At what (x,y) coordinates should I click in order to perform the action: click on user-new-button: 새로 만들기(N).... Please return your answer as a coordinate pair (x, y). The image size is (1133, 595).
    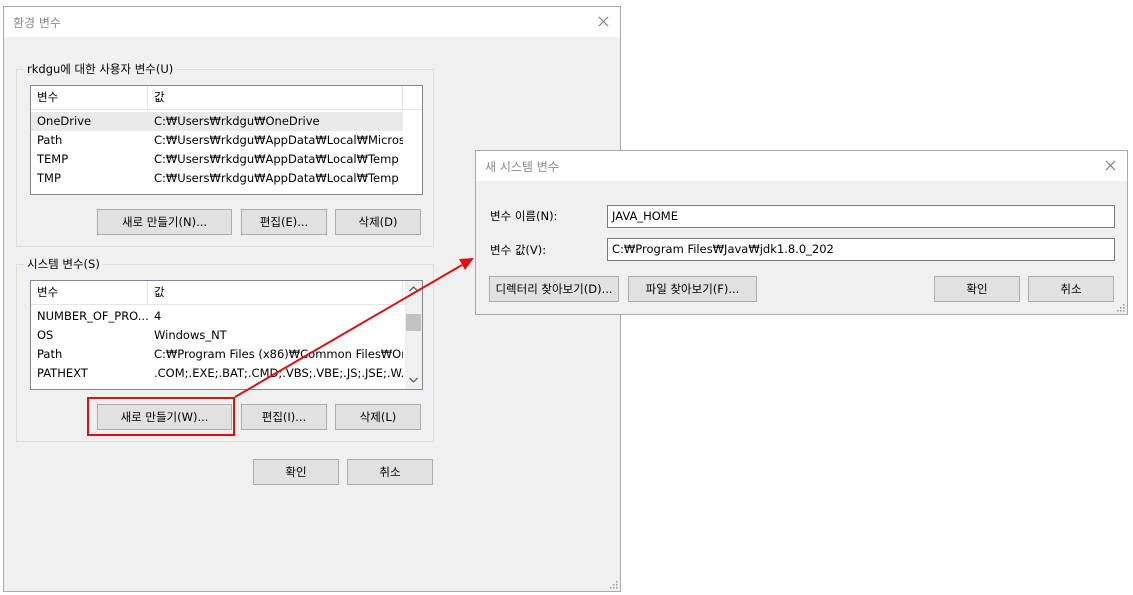
    Looking at the image, I should click on (164, 222).